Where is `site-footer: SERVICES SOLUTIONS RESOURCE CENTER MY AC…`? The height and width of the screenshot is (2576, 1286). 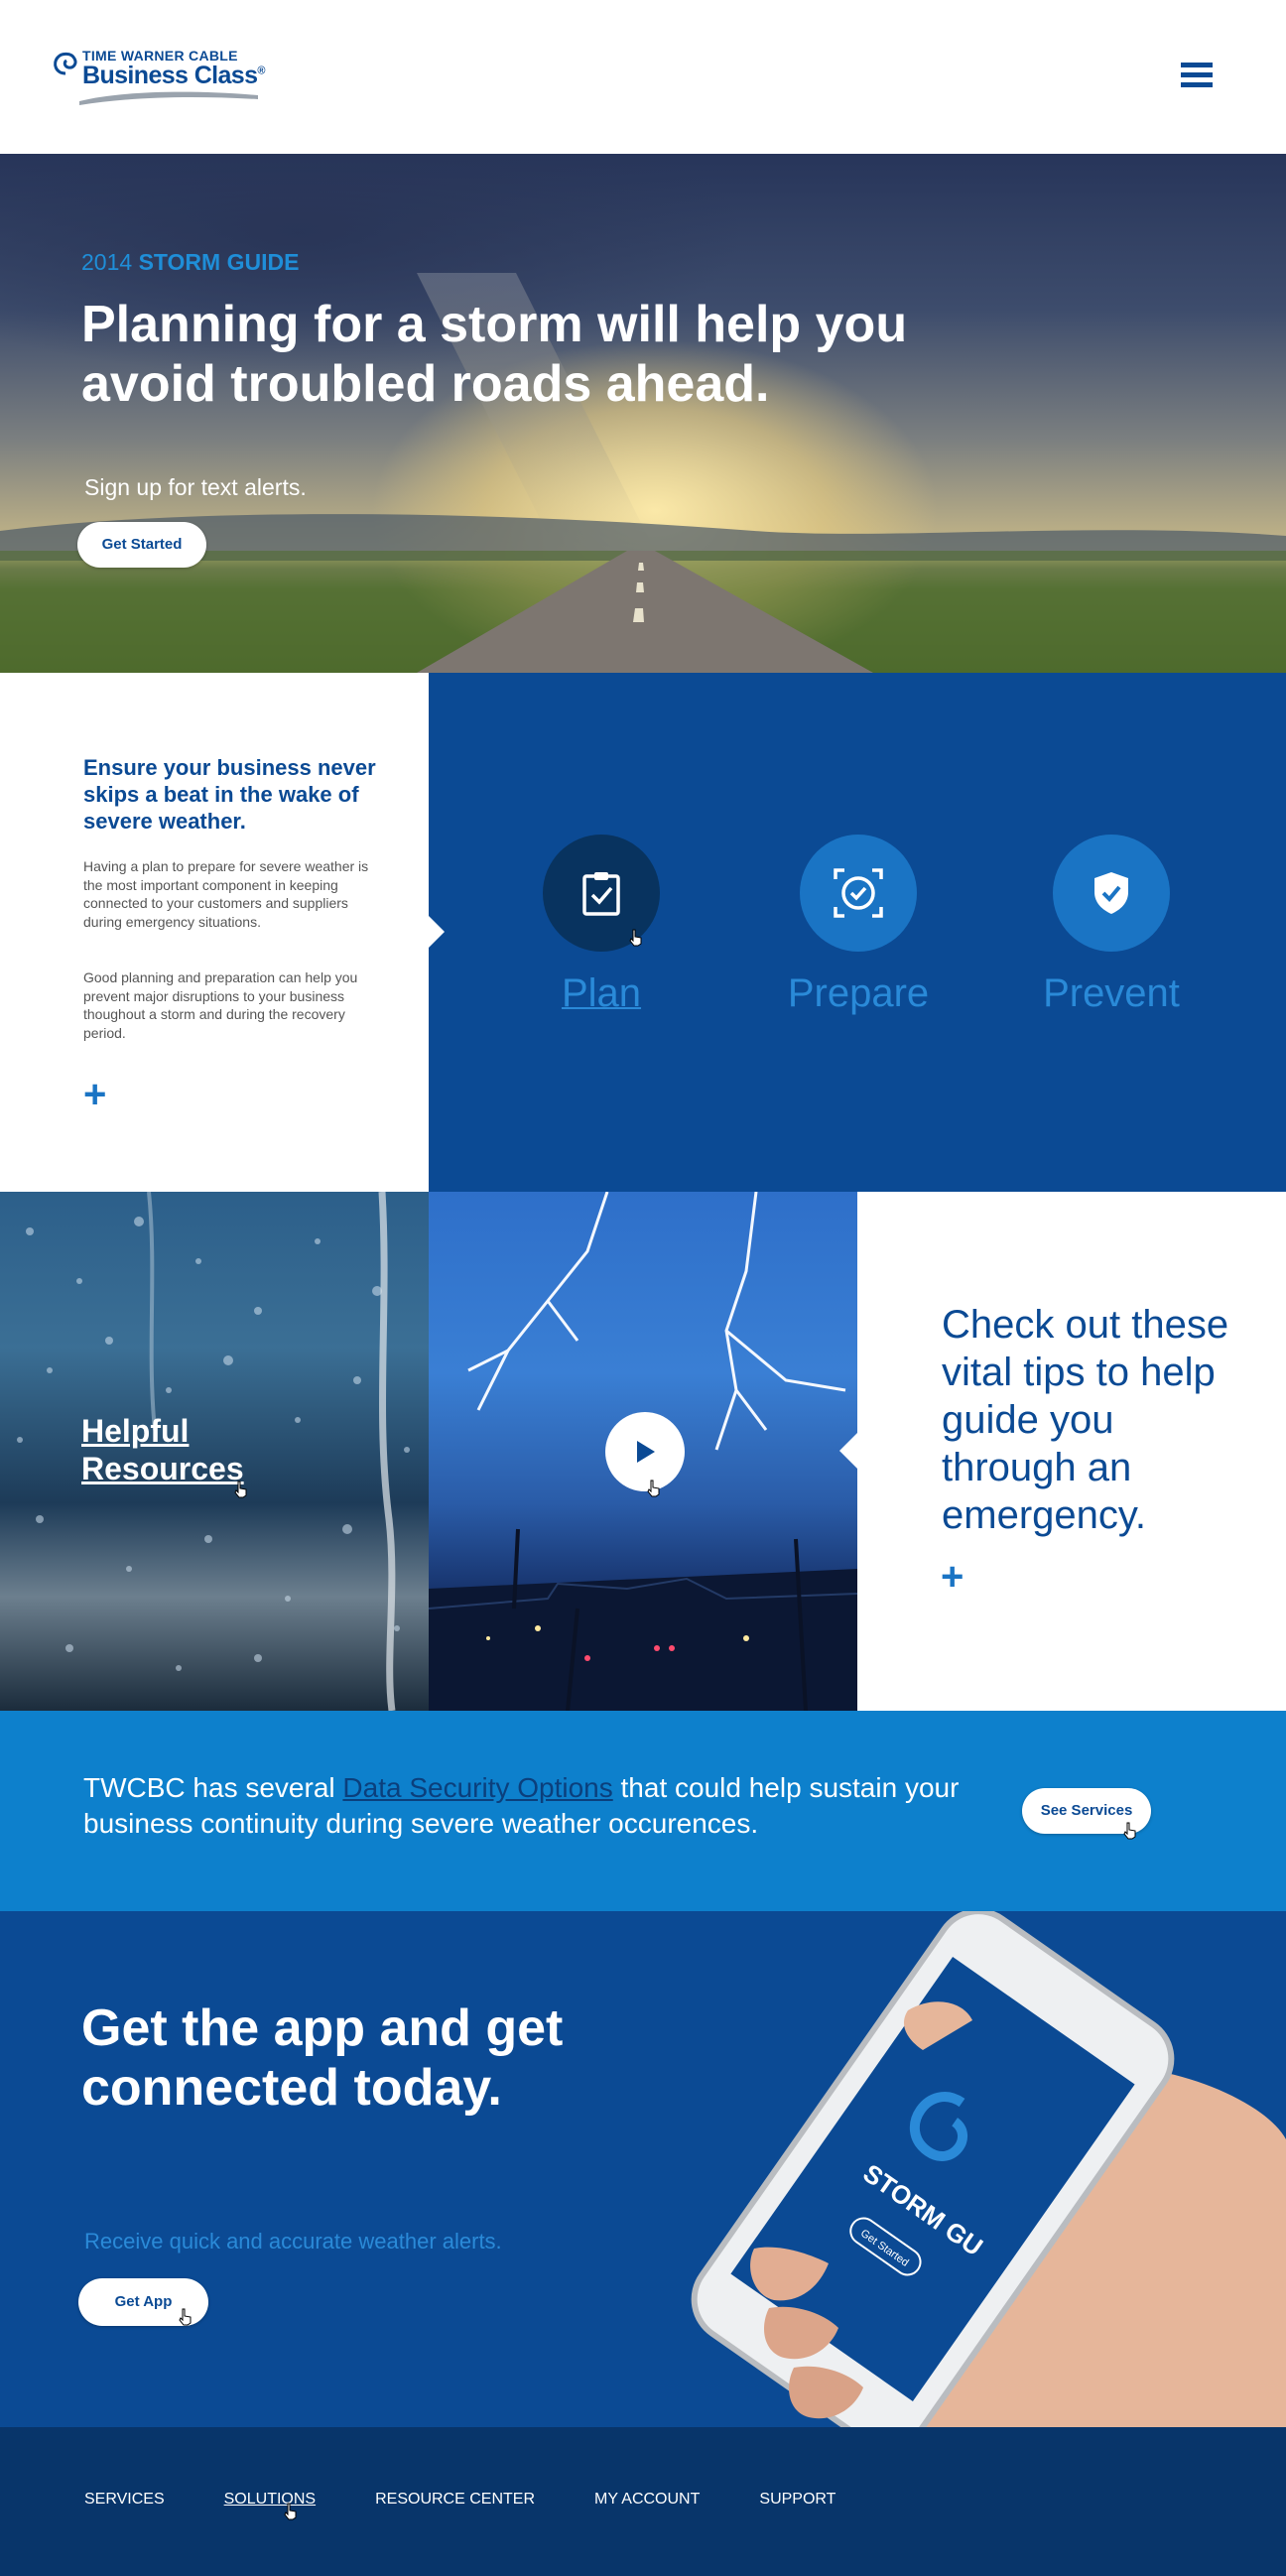
site-footer: SERVICES SOLUTIONS RESOURCE CENTER MY AC… is located at coordinates (643, 2501).